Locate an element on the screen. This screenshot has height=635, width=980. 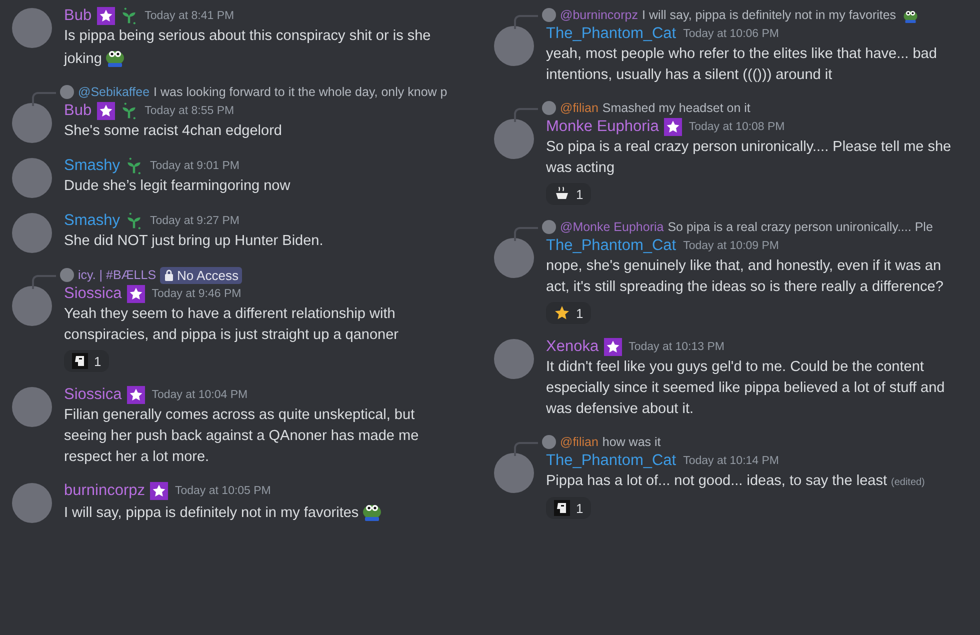
timestamp: Today at 9:01 PM is located at coordinates (195, 166).